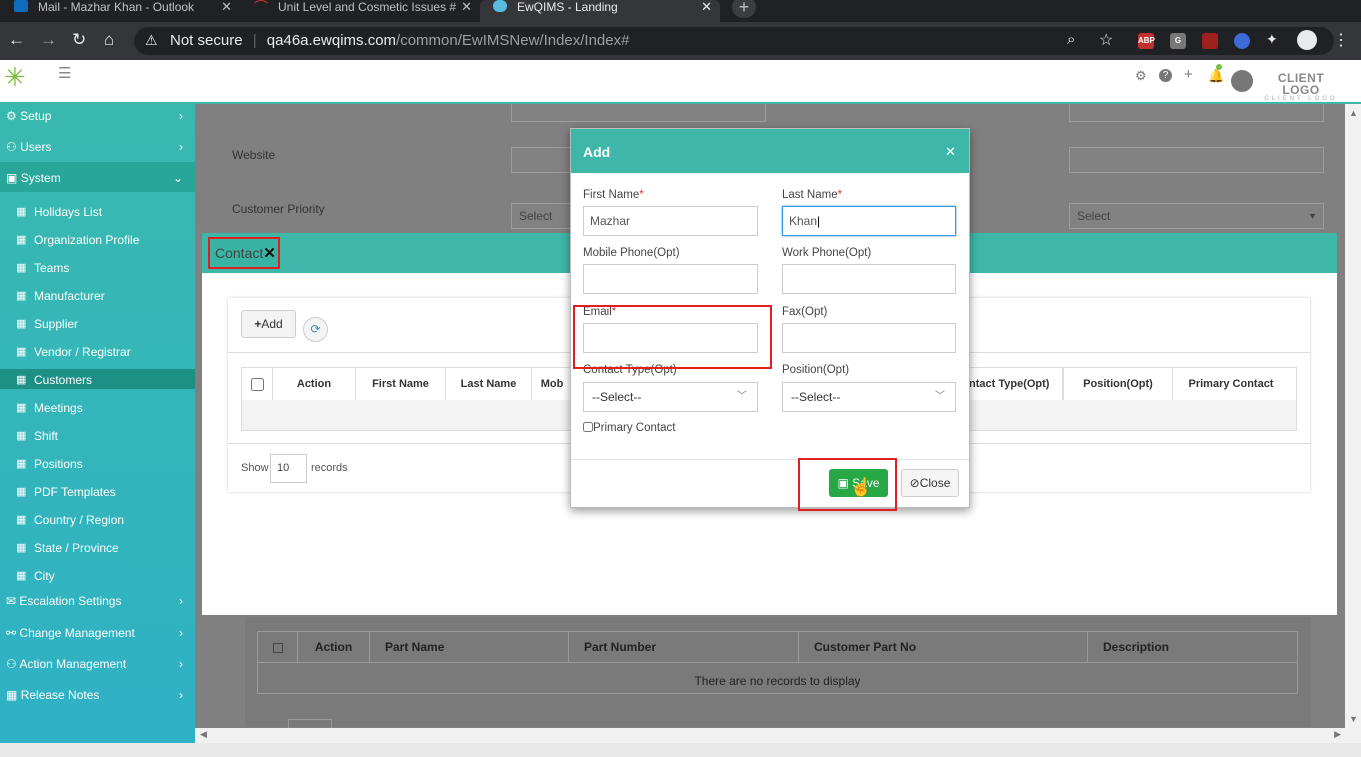 Image resolution: width=1361 pixels, height=757 pixels. I want to click on work-phone-label: Work Phone(Opt), so click(827, 253).